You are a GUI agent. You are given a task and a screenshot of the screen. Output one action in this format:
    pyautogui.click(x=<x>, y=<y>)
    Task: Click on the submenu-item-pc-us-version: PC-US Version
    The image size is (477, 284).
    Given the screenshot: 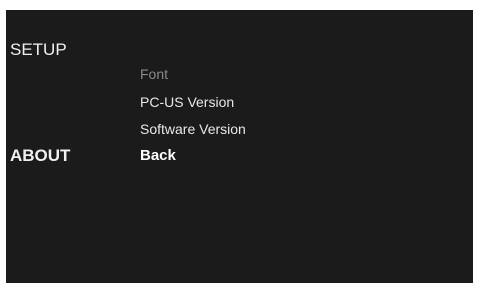 What is the action you would take?
    pyautogui.click(x=187, y=102)
    